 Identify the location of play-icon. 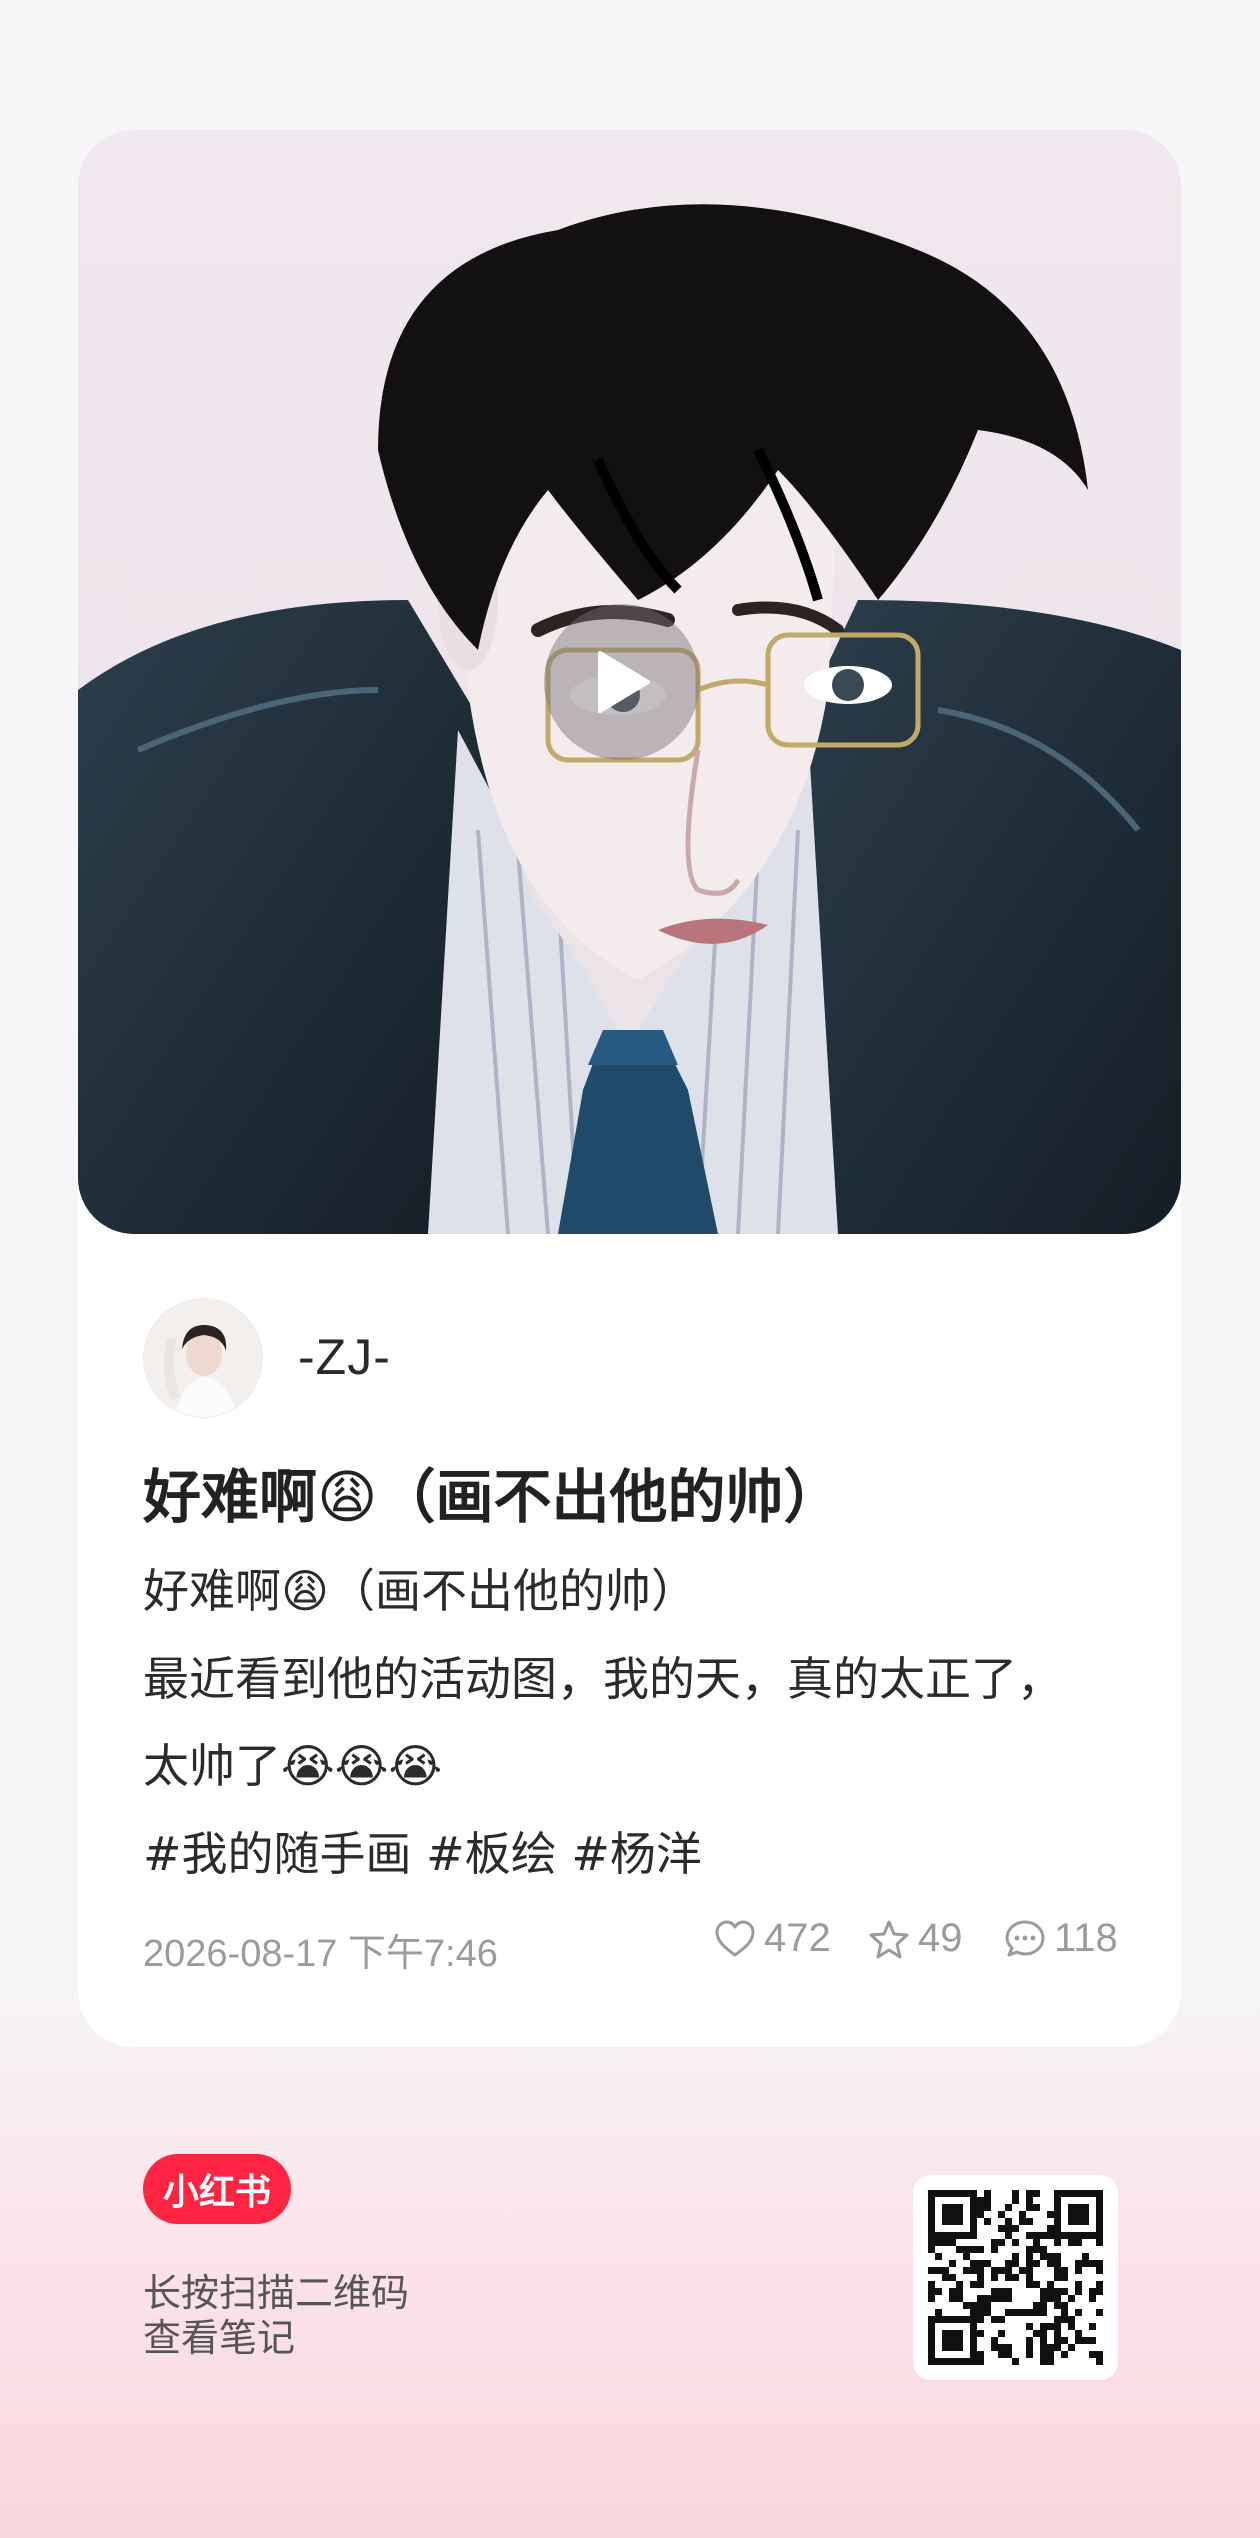
(624, 682).